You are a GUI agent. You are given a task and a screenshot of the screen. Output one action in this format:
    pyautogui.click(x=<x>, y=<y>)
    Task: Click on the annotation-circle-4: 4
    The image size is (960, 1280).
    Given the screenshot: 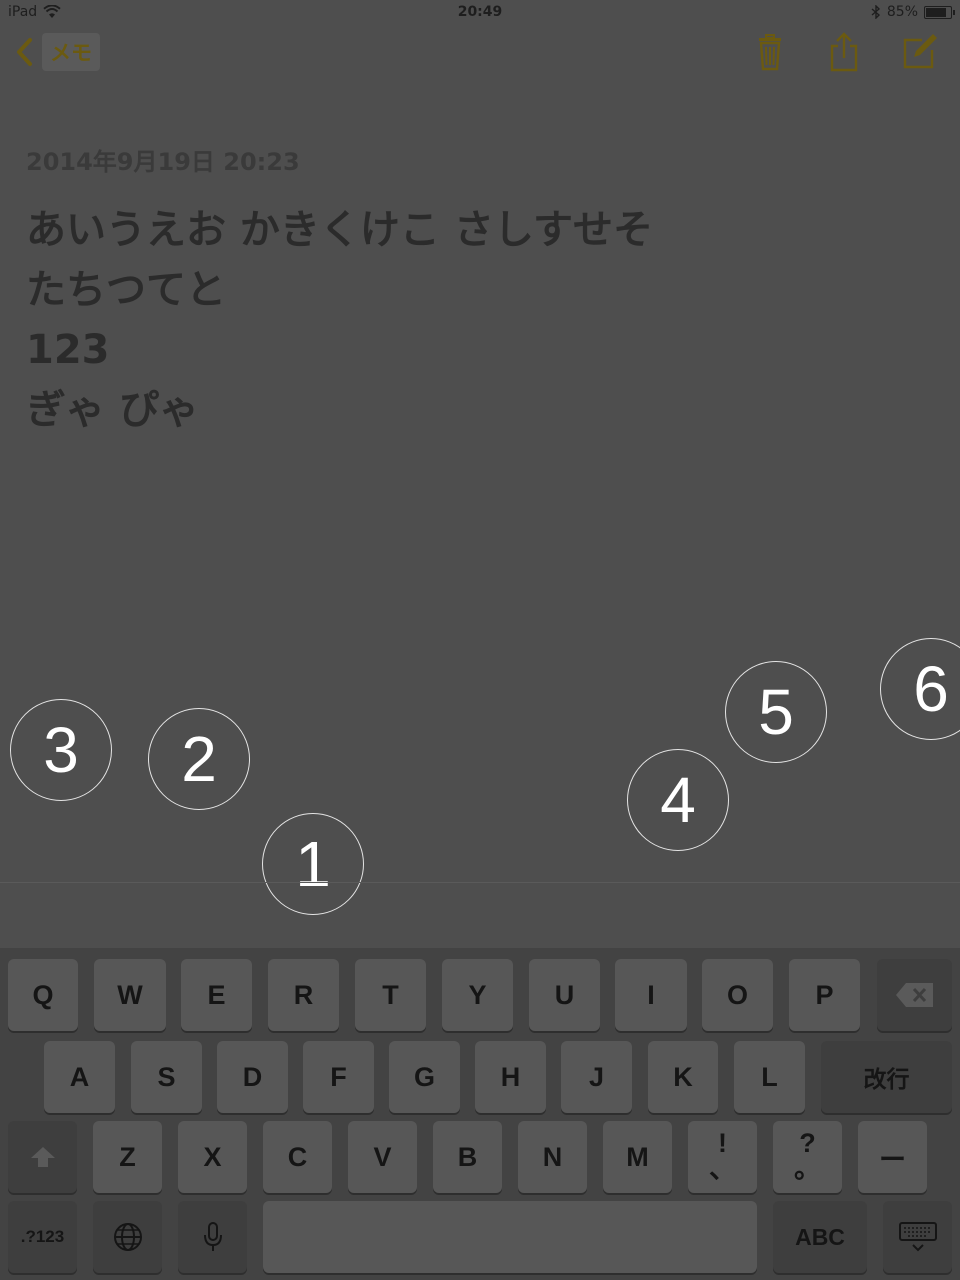 What is the action you would take?
    pyautogui.click(x=678, y=800)
    